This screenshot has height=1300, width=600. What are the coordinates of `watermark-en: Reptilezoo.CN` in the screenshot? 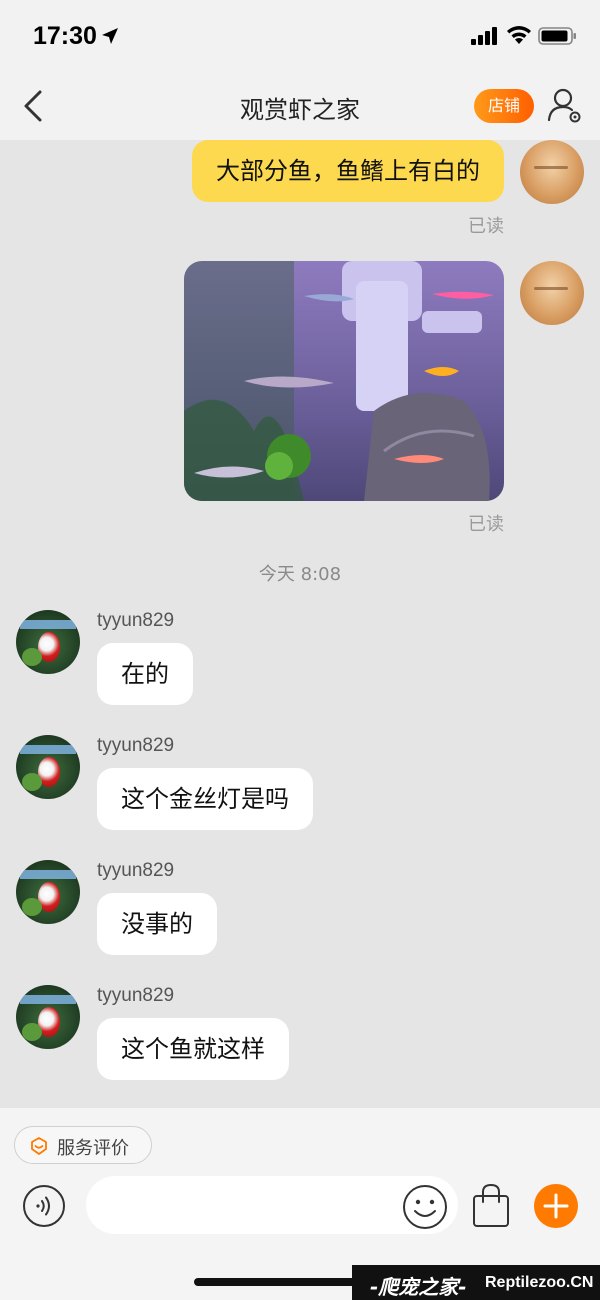 It's located at (539, 1282).